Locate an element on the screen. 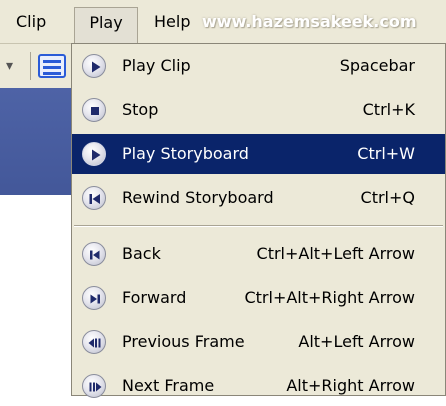 This screenshot has width=446, height=406. menu-item-label: Next Frame is located at coordinates (168, 385).